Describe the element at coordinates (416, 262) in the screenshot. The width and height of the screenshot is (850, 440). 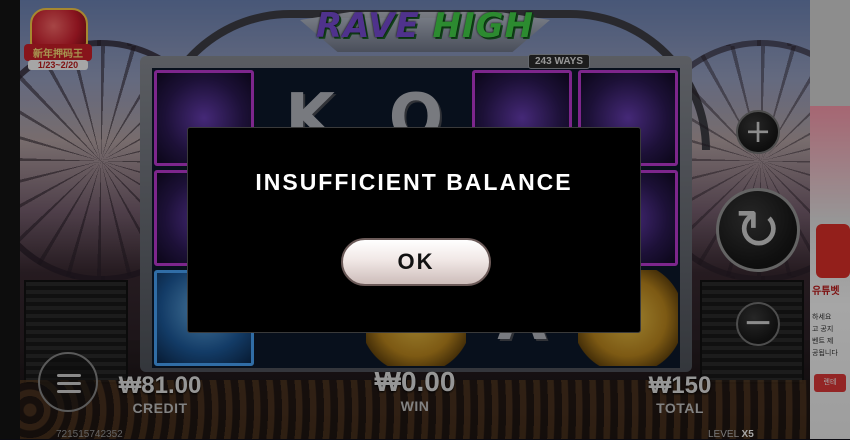
I see `ok-button: OK` at that location.